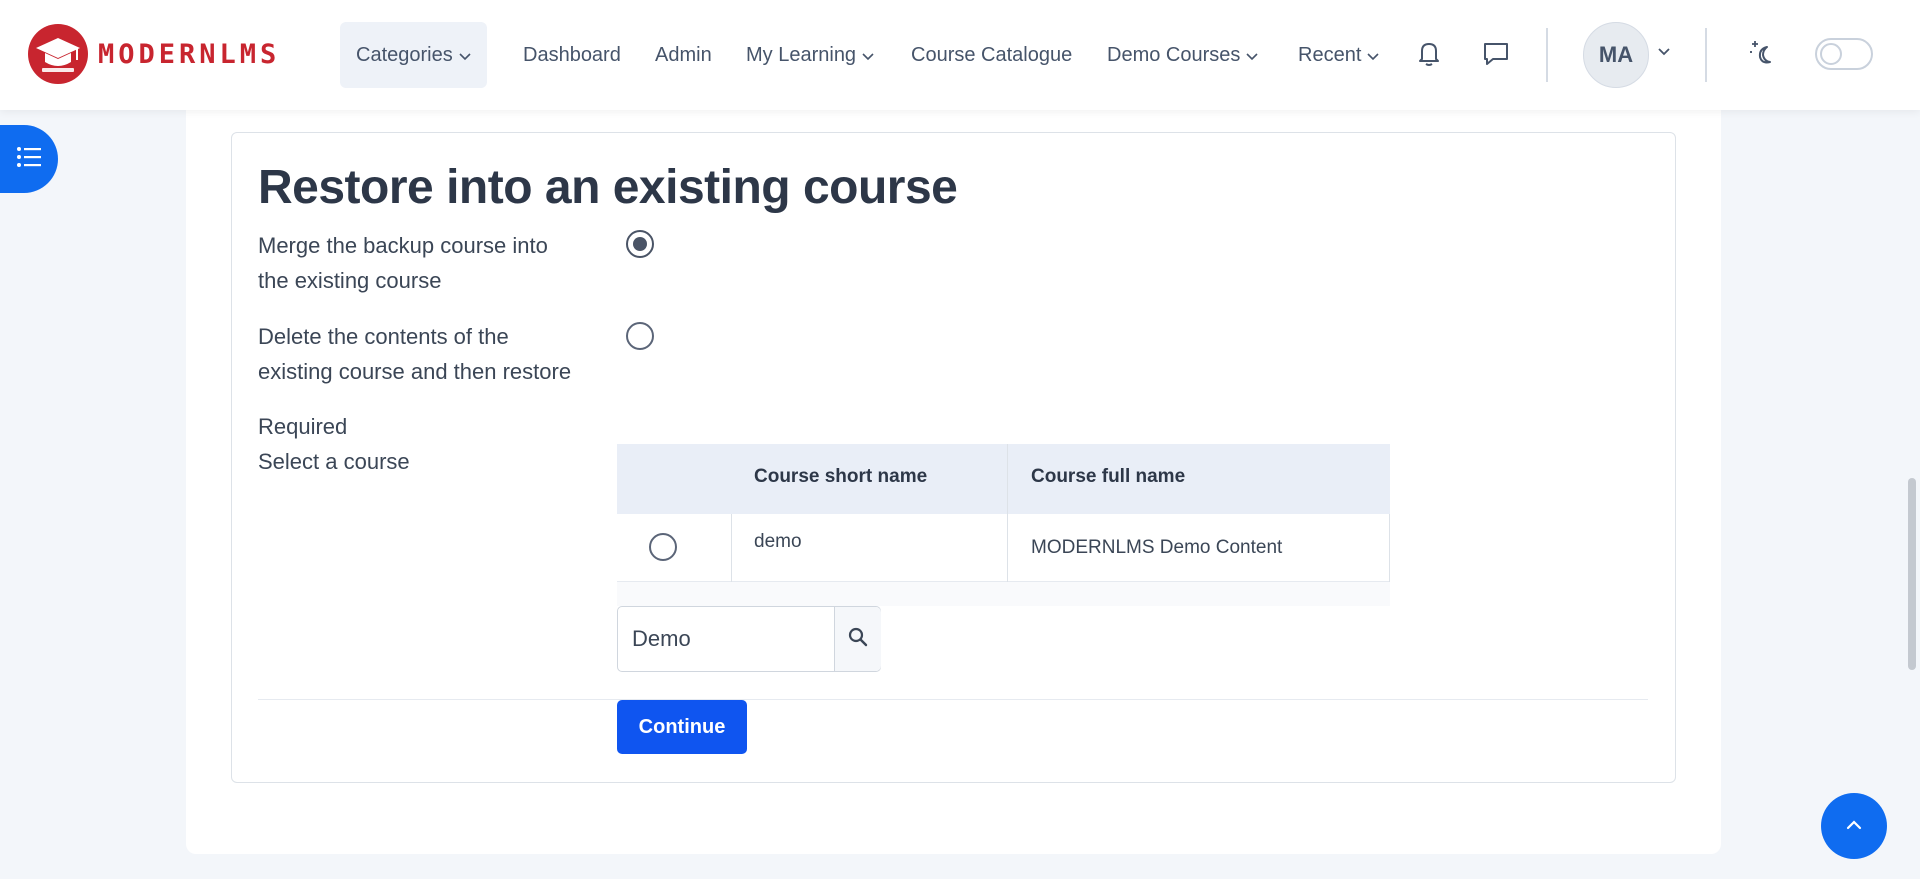  Describe the element at coordinates (953, 699) in the screenshot. I see `divider` at that location.